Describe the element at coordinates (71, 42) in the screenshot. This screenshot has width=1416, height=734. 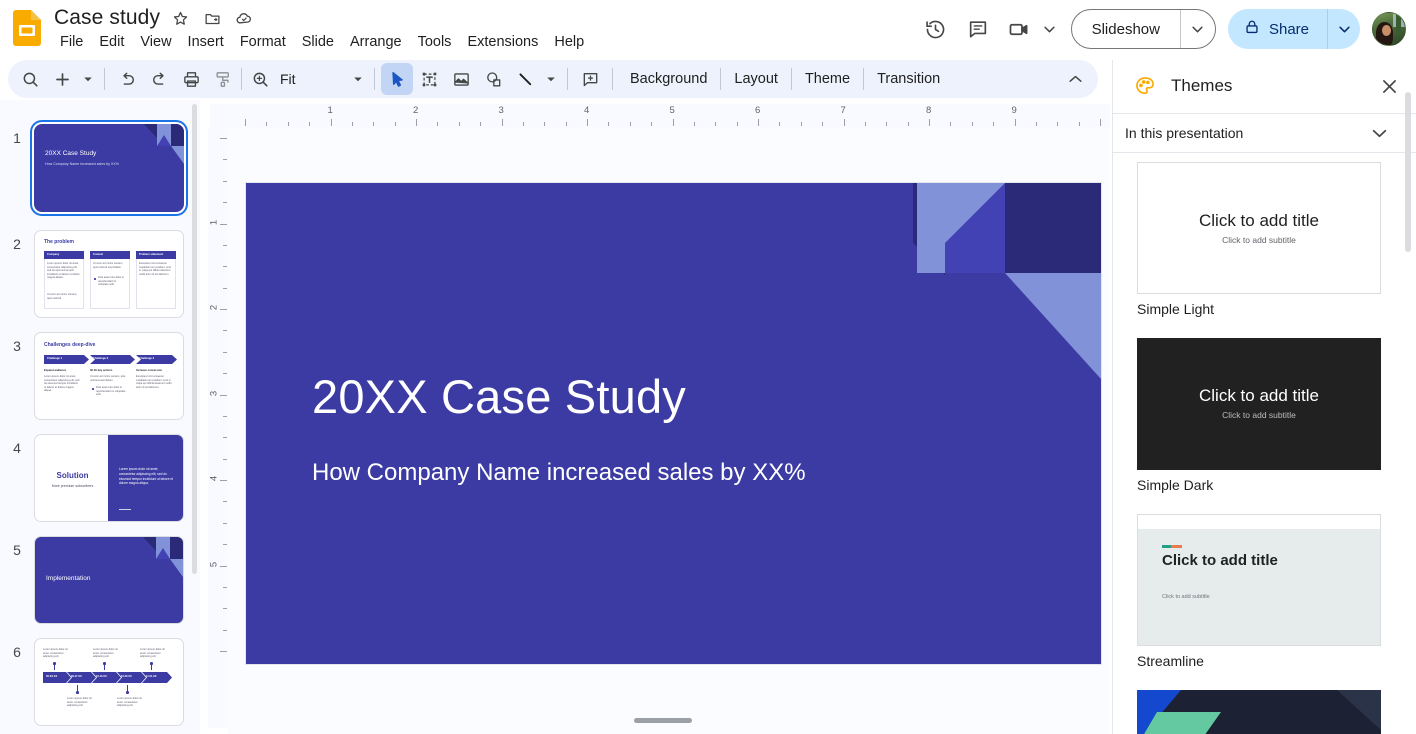
I see `menu-file: File` at that location.